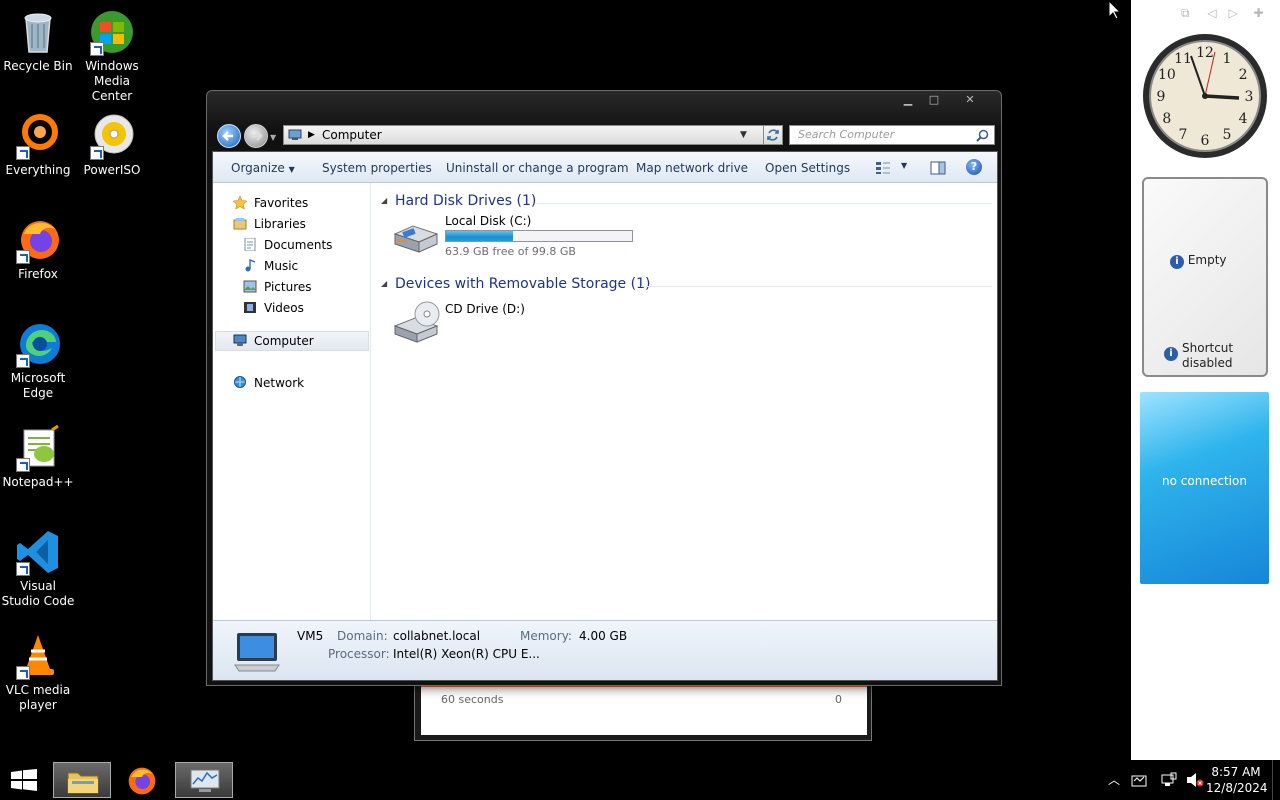 The height and width of the screenshot is (800, 1280). Describe the element at coordinates (934, 100) in the screenshot. I see `maximize-button: □` at that location.